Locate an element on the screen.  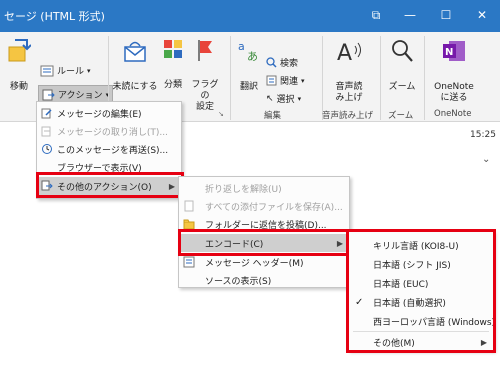
onenote-label-1: OneNote is located at coordinates (454, 87).